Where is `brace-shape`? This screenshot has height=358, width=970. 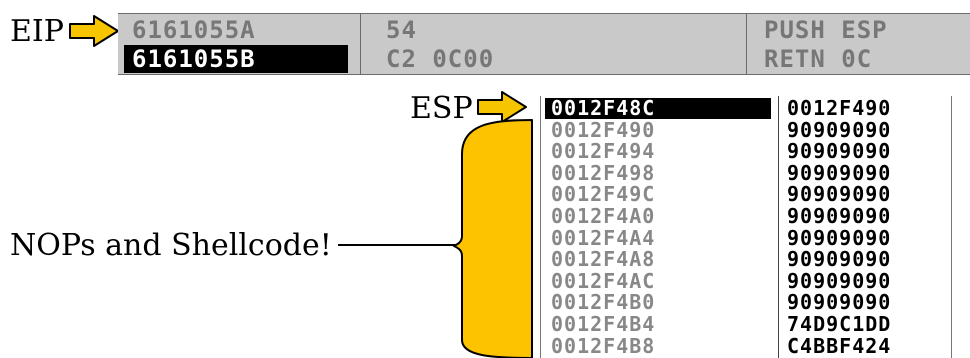
brace-shape is located at coordinates (493, 238).